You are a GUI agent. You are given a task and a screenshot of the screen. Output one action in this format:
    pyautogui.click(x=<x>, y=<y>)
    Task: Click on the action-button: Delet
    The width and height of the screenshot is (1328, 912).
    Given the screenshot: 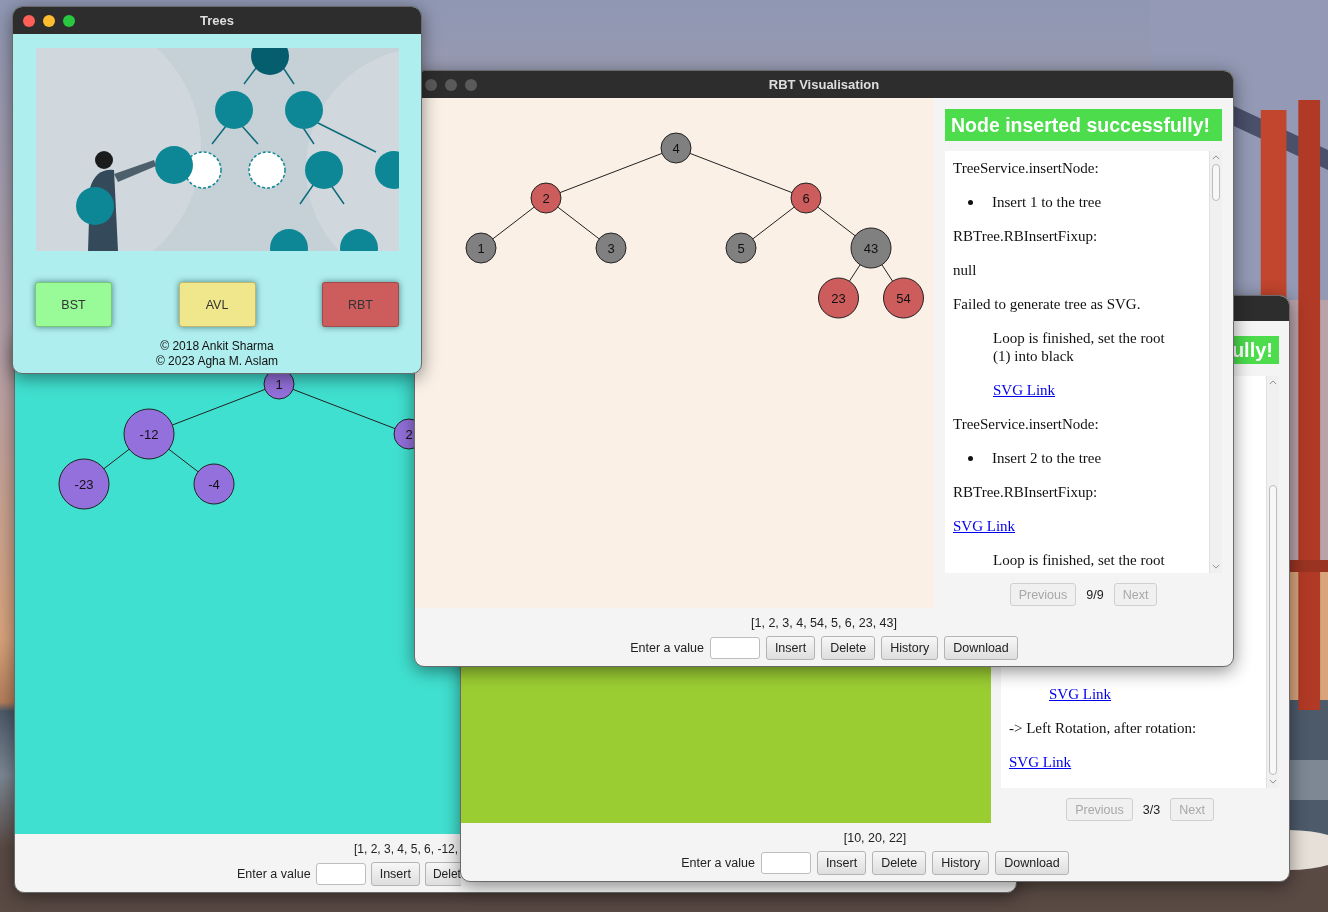 What is the action you would take?
    pyautogui.click(x=442, y=874)
    